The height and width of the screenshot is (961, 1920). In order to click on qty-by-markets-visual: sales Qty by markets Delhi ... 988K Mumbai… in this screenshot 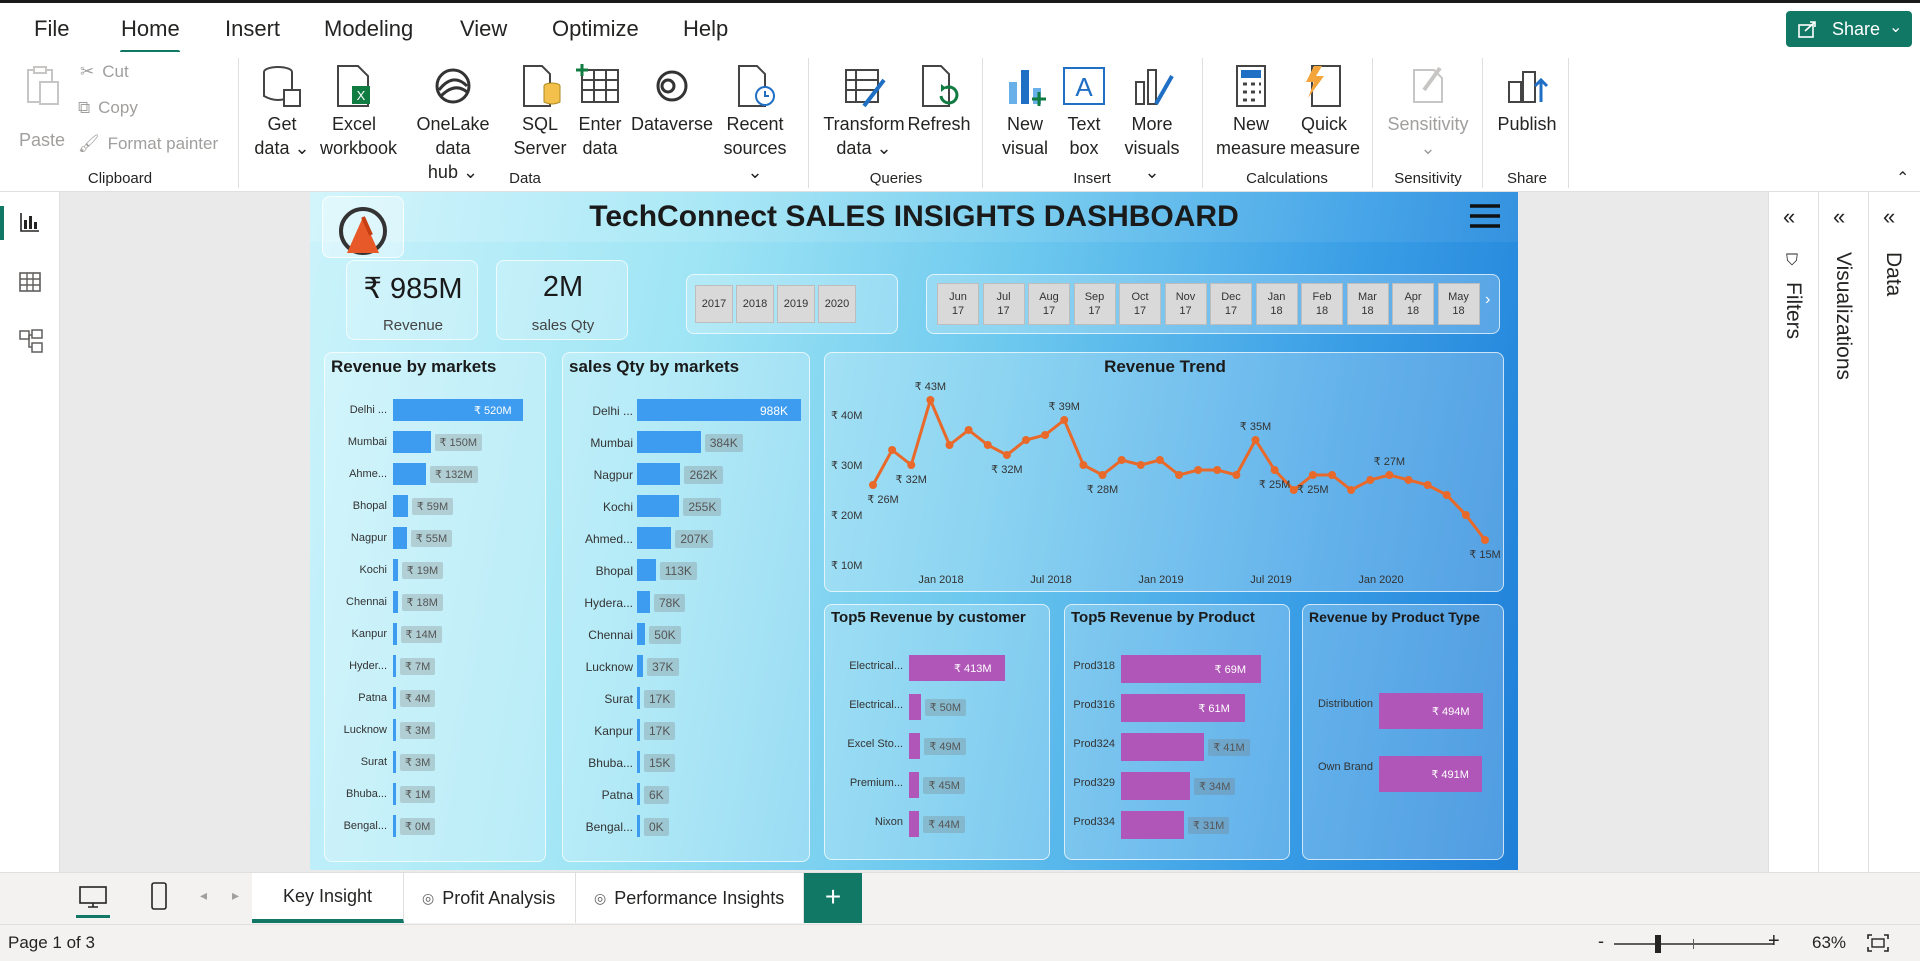, I will do `click(686, 607)`.